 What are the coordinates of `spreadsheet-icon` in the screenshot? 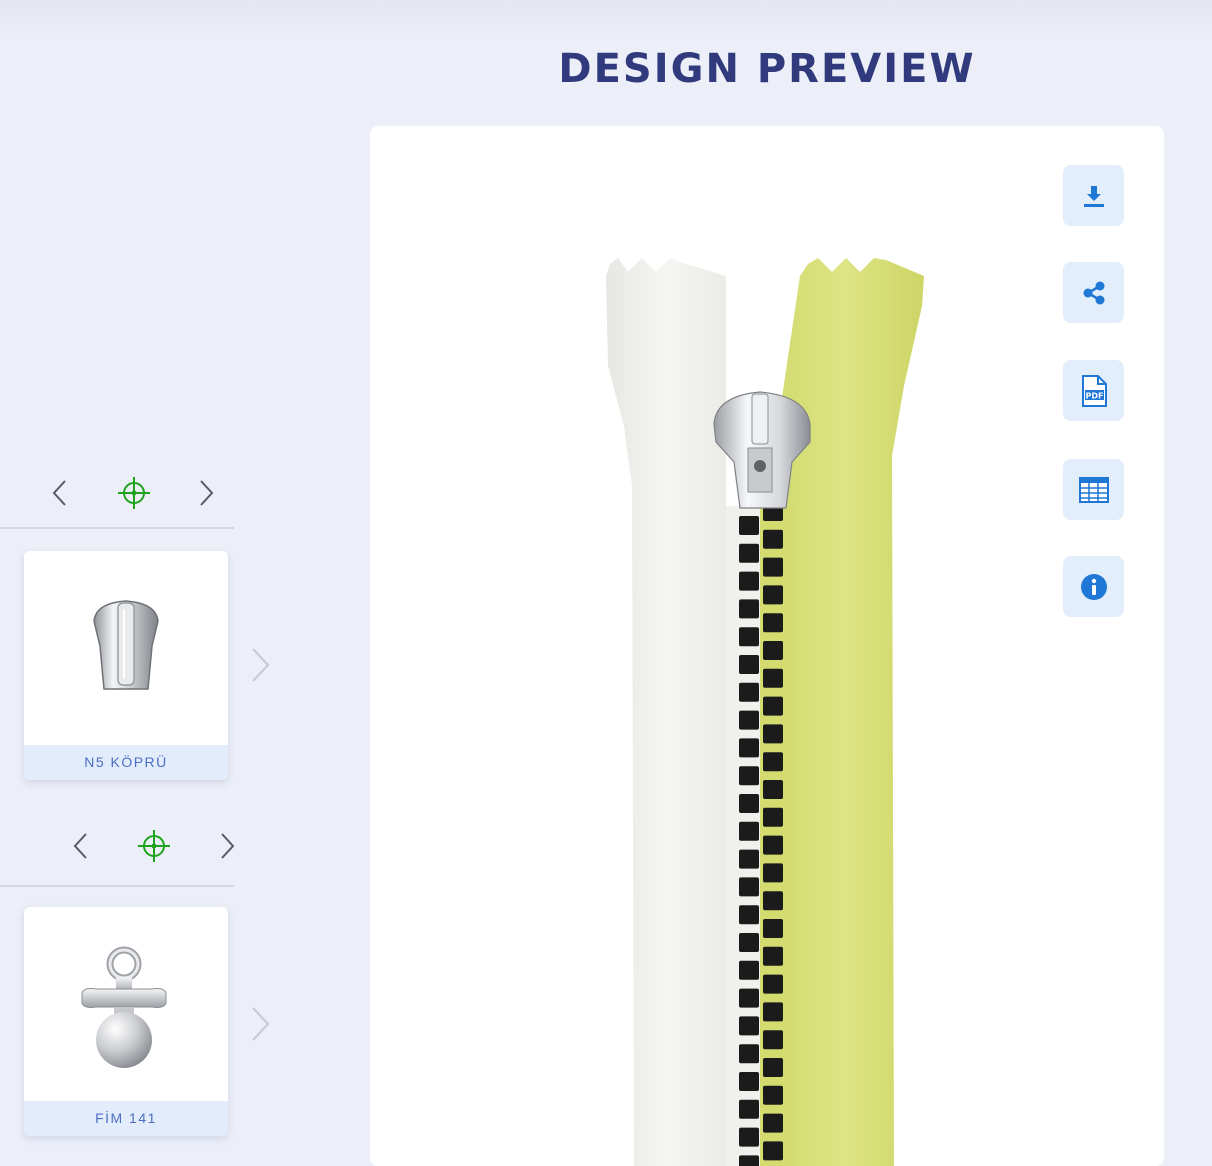 It's located at (1093, 489).